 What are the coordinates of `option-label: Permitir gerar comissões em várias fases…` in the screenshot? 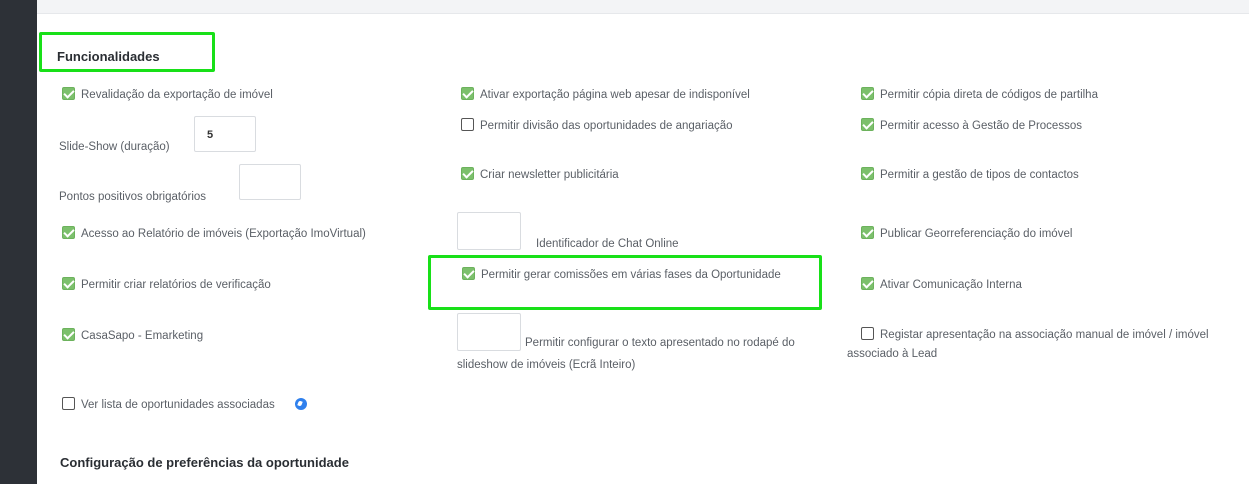 It's located at (631, 275).